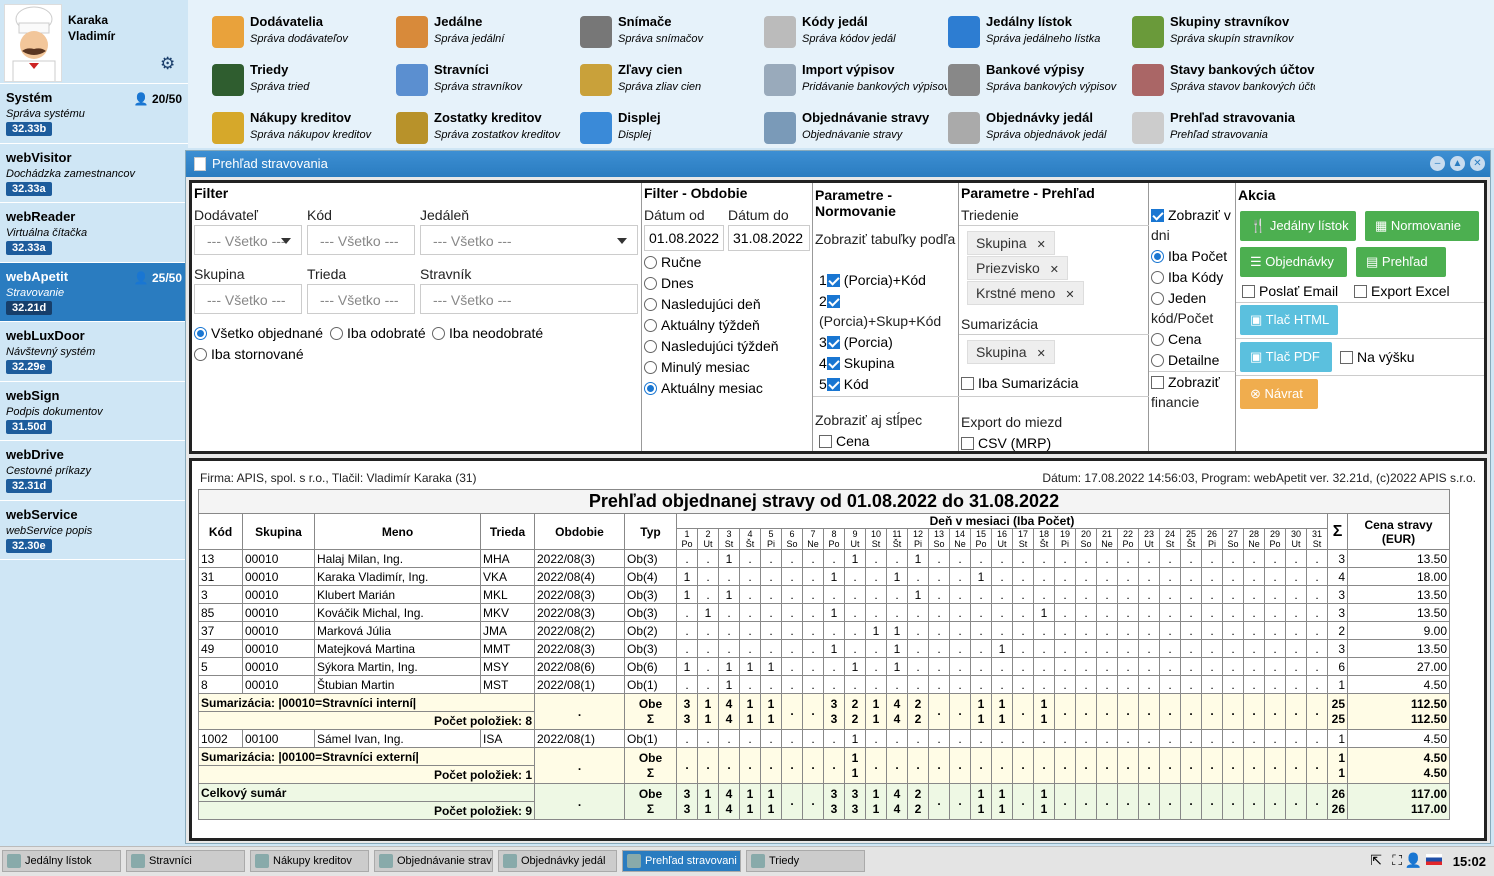 The width and height of the screenshot is (1494, 876). What do you see at coordinates (1006, 443) in the screenshot?
I see `check-csv-mrp: CSV (MRP)` at bounding box center [1006, 443].